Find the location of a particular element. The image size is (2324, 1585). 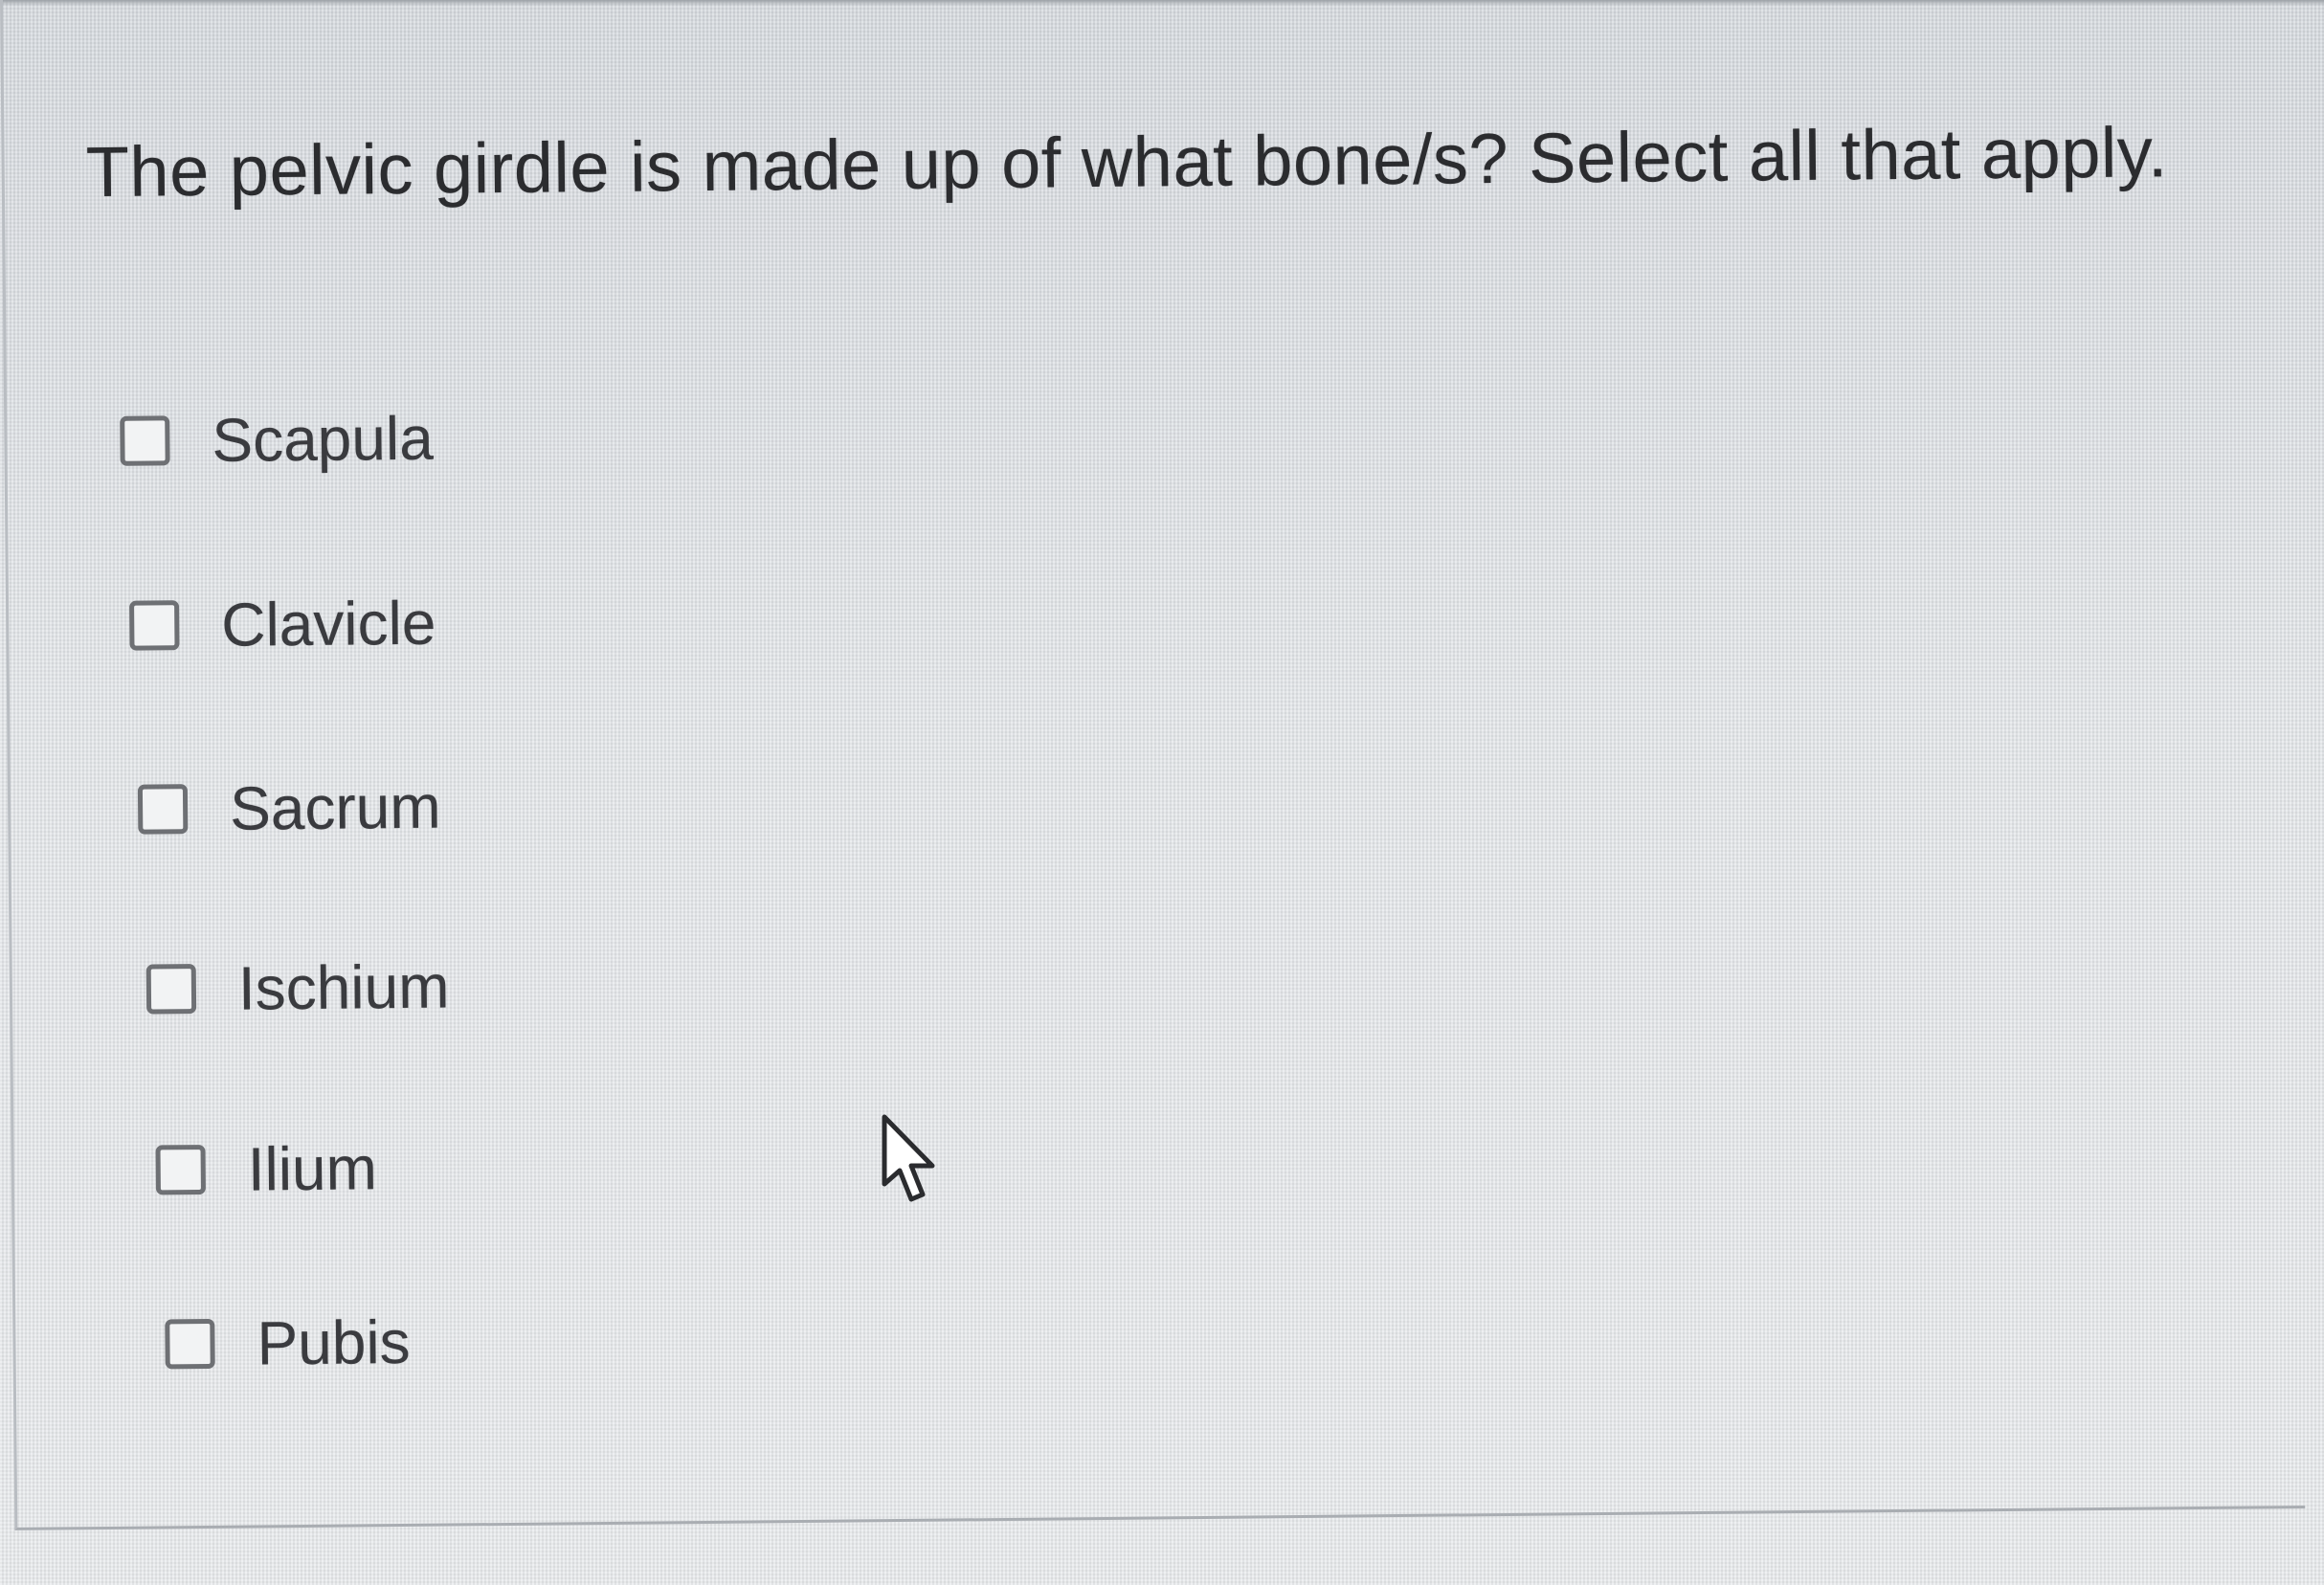

checkbox-scapula is located at coordinates (145, 440).